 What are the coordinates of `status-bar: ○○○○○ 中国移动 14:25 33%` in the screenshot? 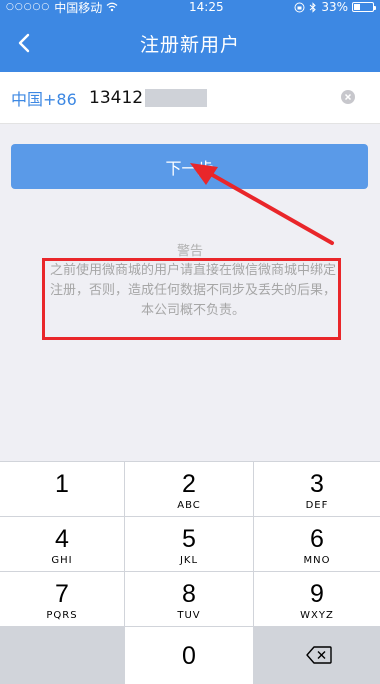 It's located at (190, 7).